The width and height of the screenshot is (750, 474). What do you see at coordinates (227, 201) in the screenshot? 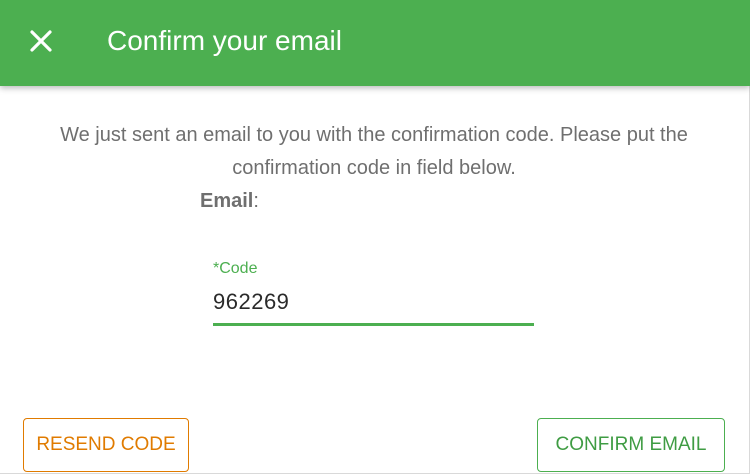
I see `email-label: Email` at bounding box center [227, 201].